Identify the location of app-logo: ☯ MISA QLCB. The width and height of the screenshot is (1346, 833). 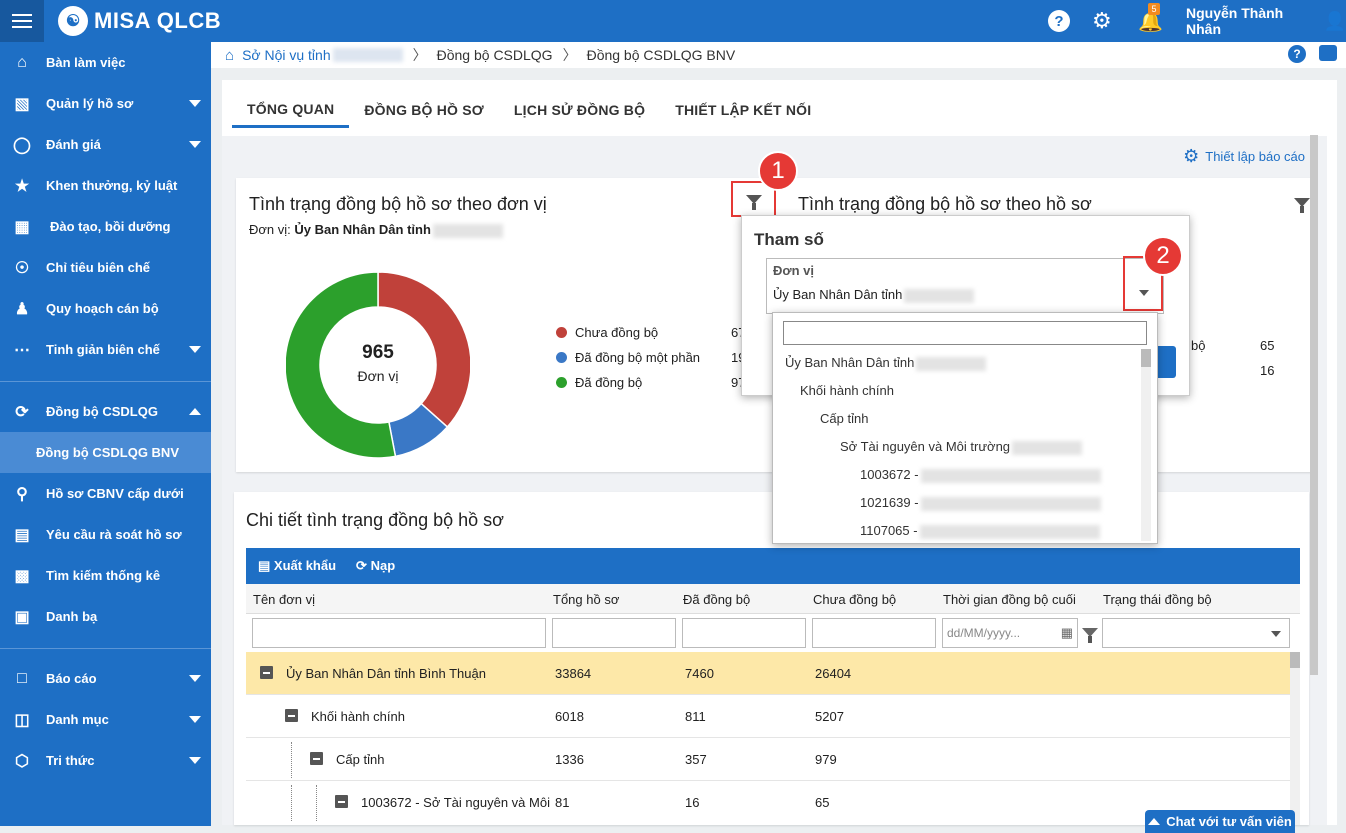
(139, 21).